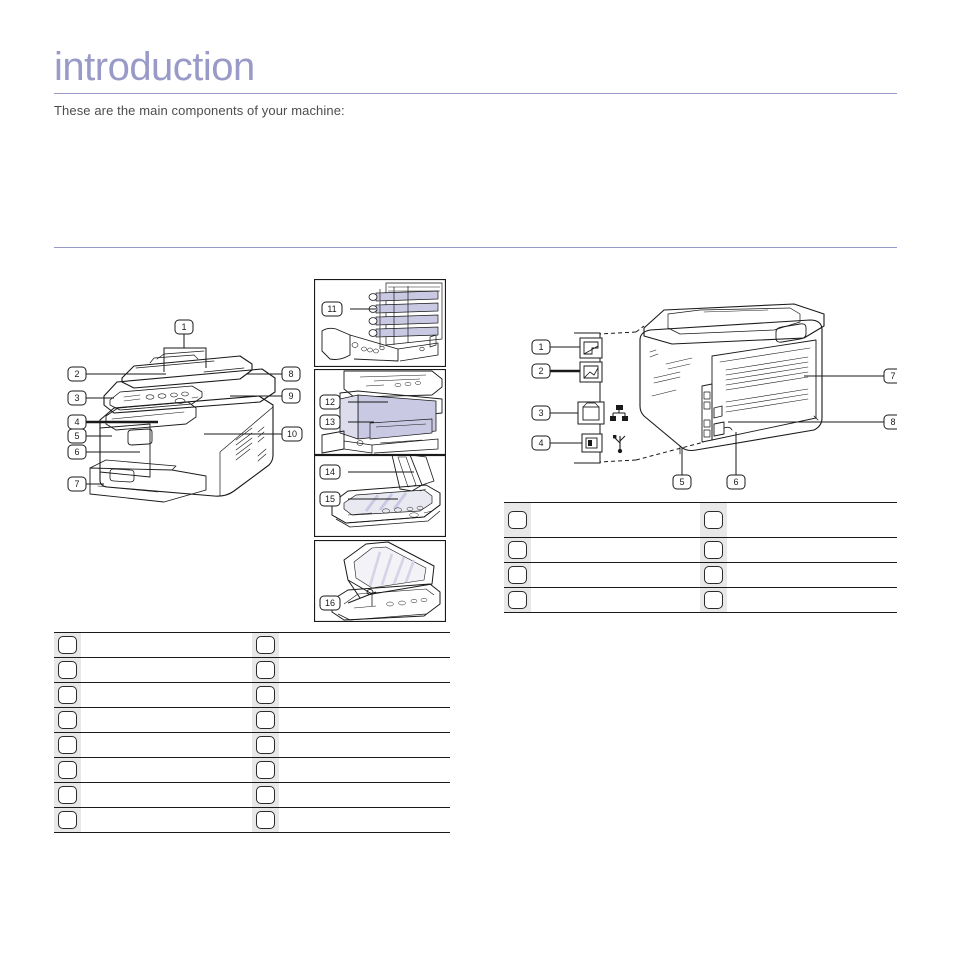 The height and width of the screenshot is (954, 954). I want to click on svg-text: 14, so click(330, 472).